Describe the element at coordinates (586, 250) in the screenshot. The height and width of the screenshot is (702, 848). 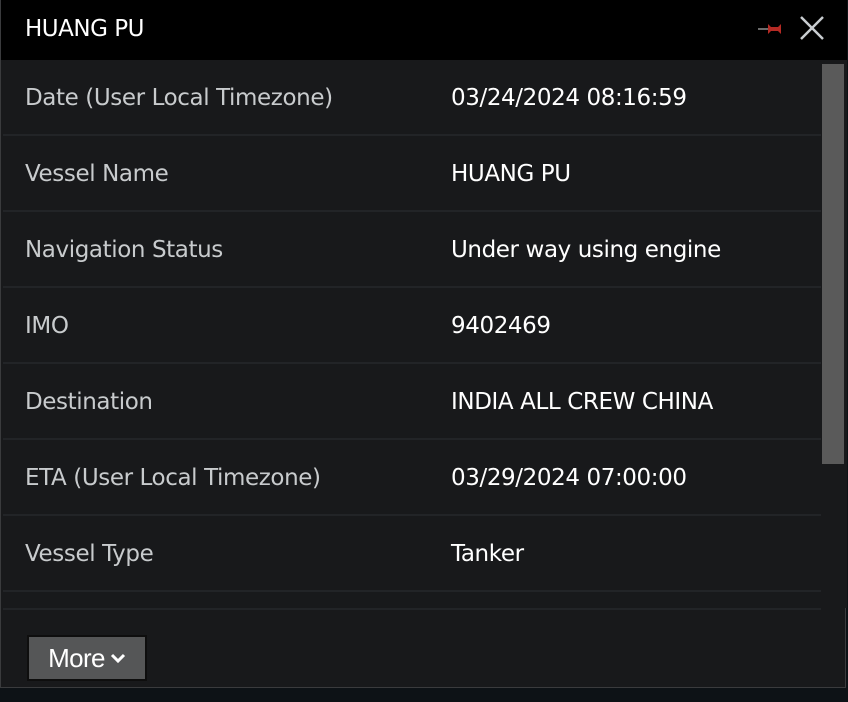
I see `detail-value: Under way using engine` at that location.